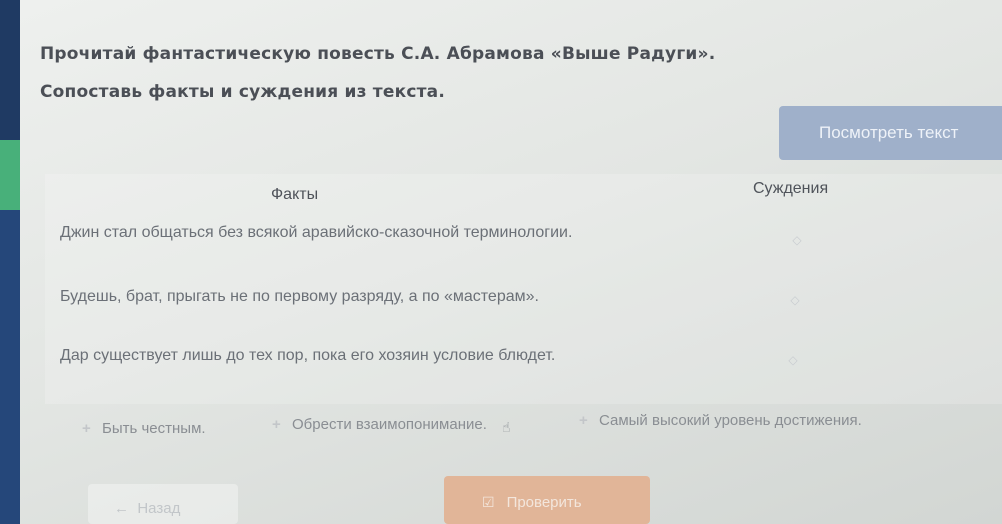 Image resolution: width=1002 pixels, height=524 pixels. Describe the element at coordinates (791, 188) in the screenshot. I see `judgments-column-header: Суждения` at that location.